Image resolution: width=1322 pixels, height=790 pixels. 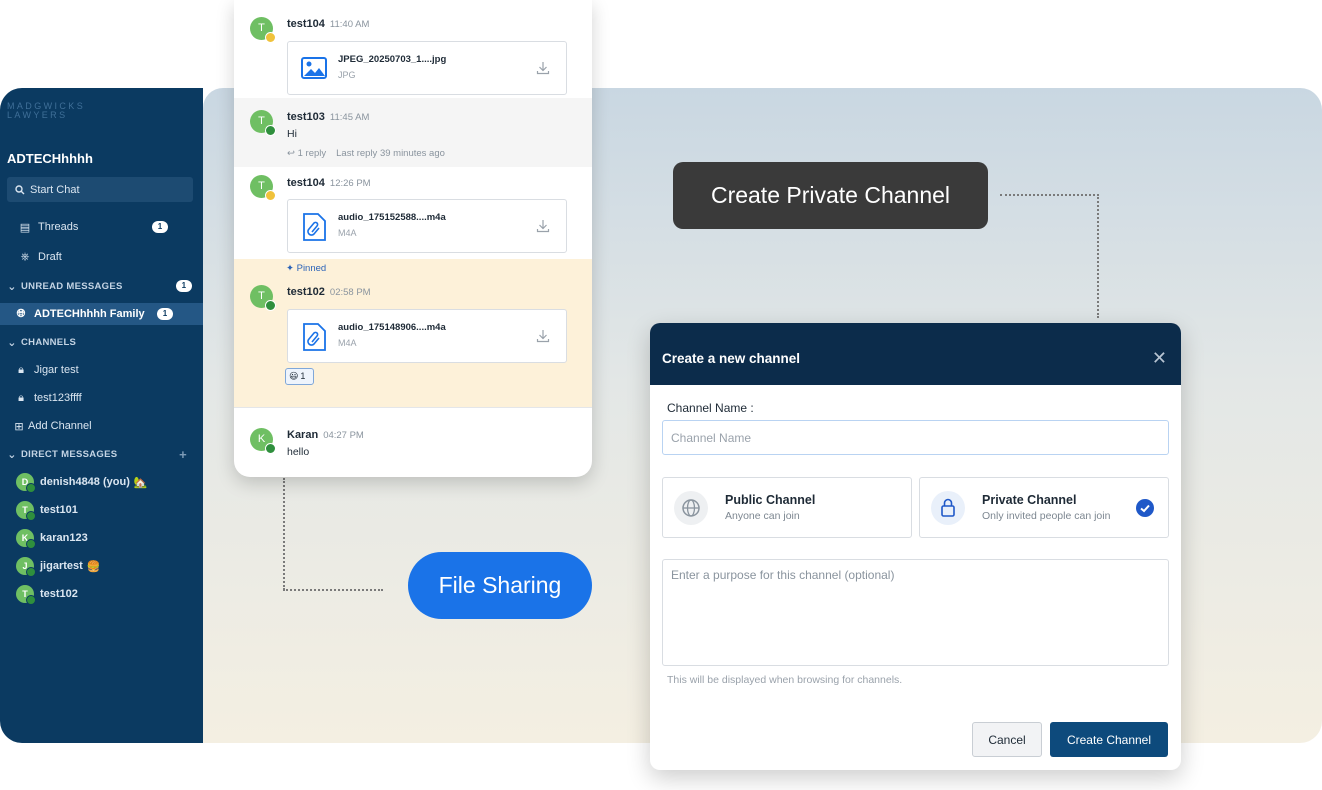 What do you see at coordinates (60, 426) in the screenshot?
I see `sidebar-item-label: Add Channel` at bounding box center [60, 426].